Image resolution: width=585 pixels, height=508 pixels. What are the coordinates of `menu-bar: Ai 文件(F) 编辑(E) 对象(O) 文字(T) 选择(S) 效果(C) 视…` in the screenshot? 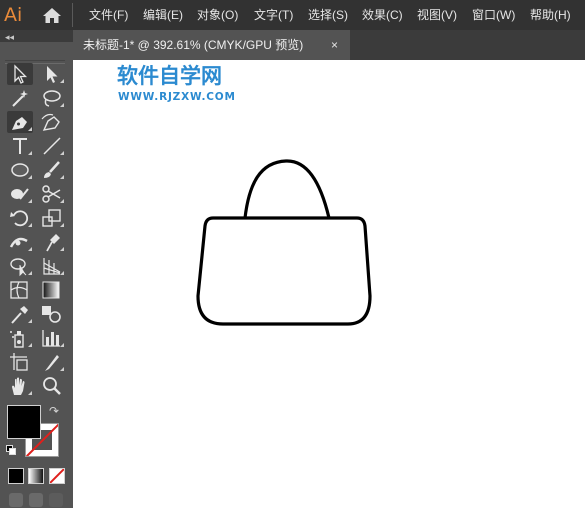 It's located at (292, 15).